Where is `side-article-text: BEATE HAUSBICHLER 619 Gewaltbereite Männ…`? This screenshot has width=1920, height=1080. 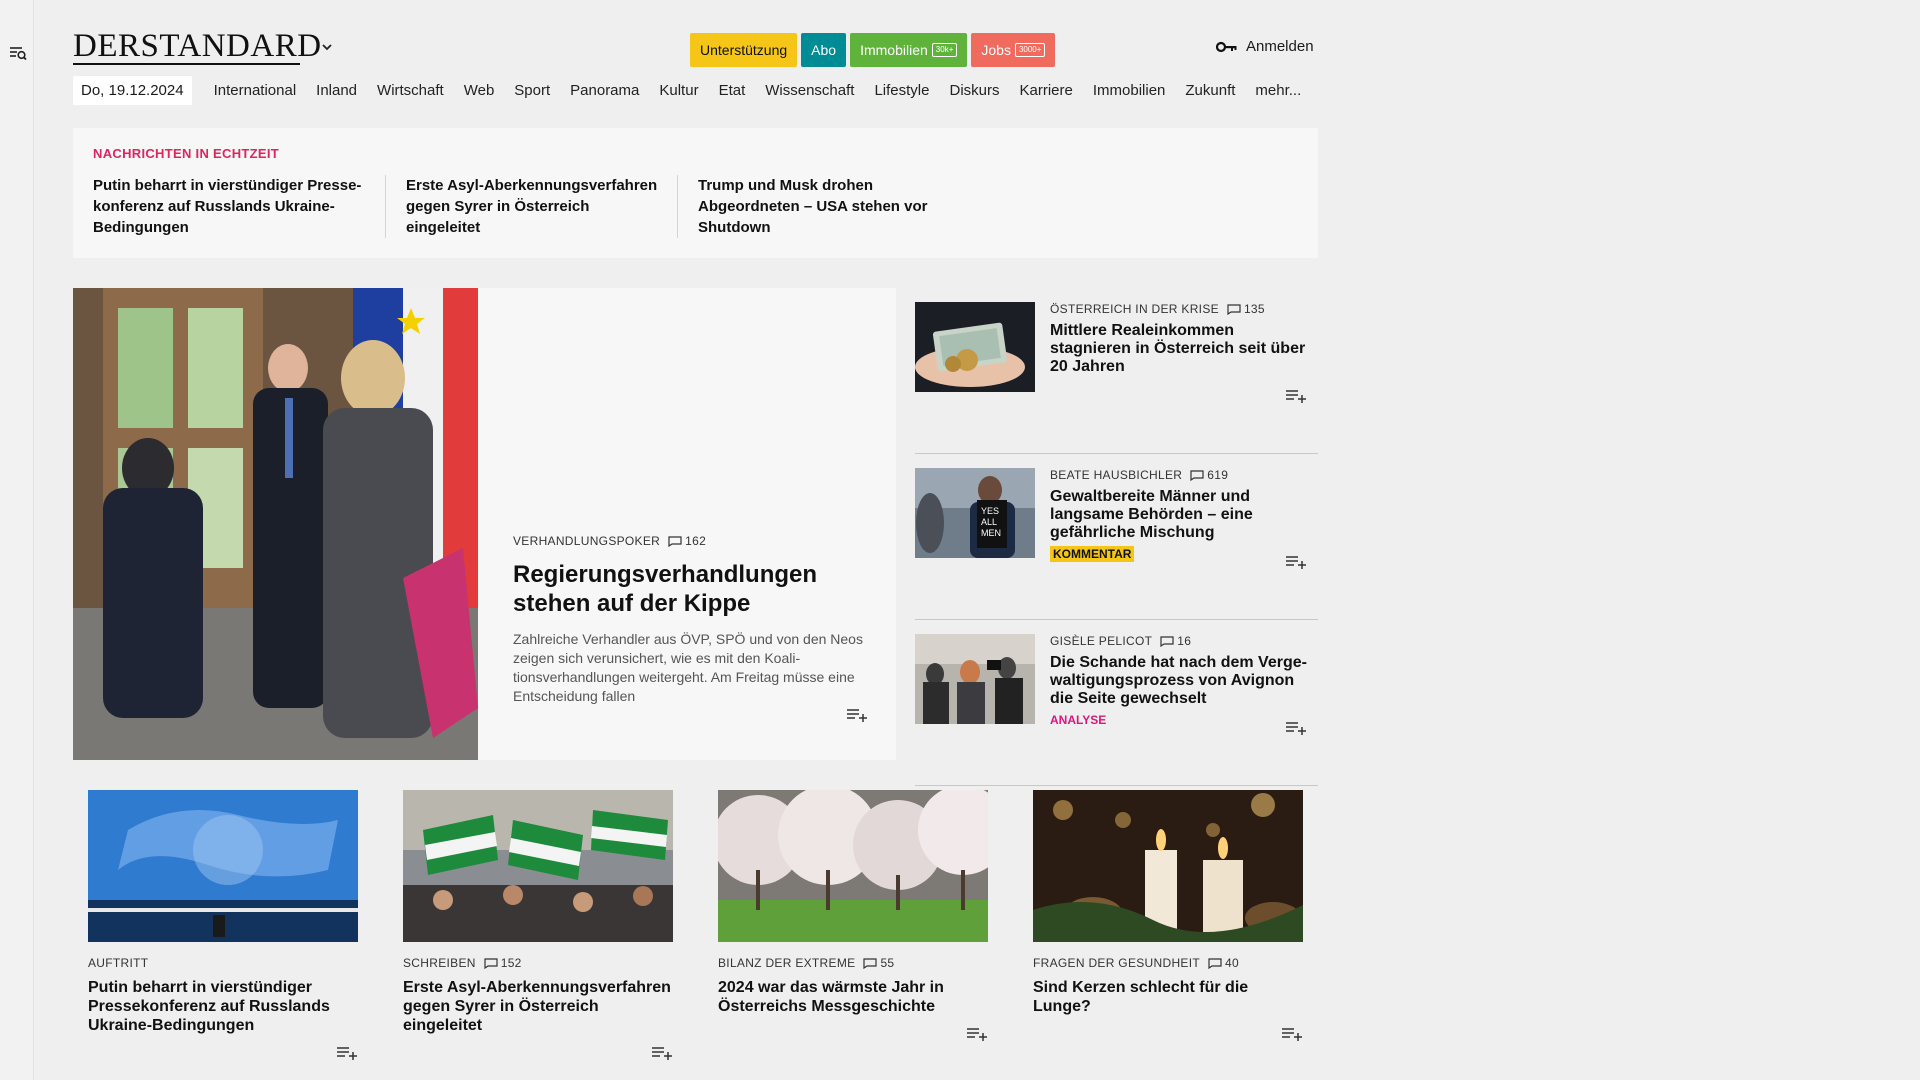
side-article-text: BEATE HAUSBICHLER 619 Gewaltbereite Männ… is located at coordinates (1180, 515).